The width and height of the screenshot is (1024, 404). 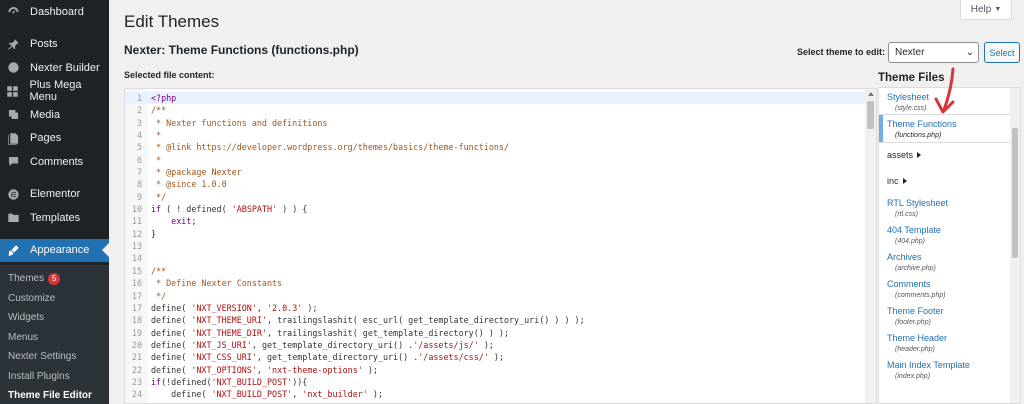 What do you see at coordinates (54, 299) in the screenshot?
I see `submenu-item-customize: Customize` at bounding box center [54, 299].